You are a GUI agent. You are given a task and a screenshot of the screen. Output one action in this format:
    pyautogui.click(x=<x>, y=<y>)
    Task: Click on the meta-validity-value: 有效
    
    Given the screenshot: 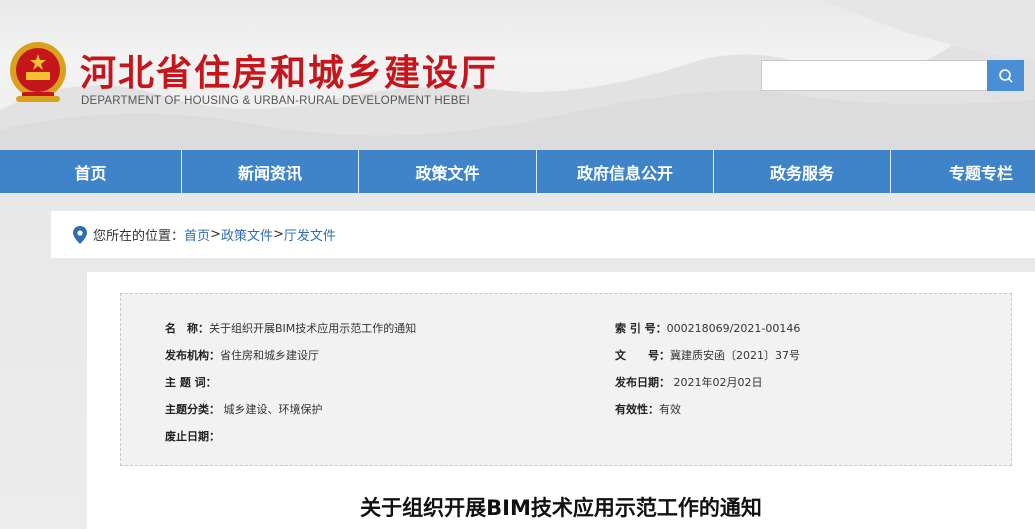 What is the action you would take?
    pyautogui.click(x=670, y=409)
    